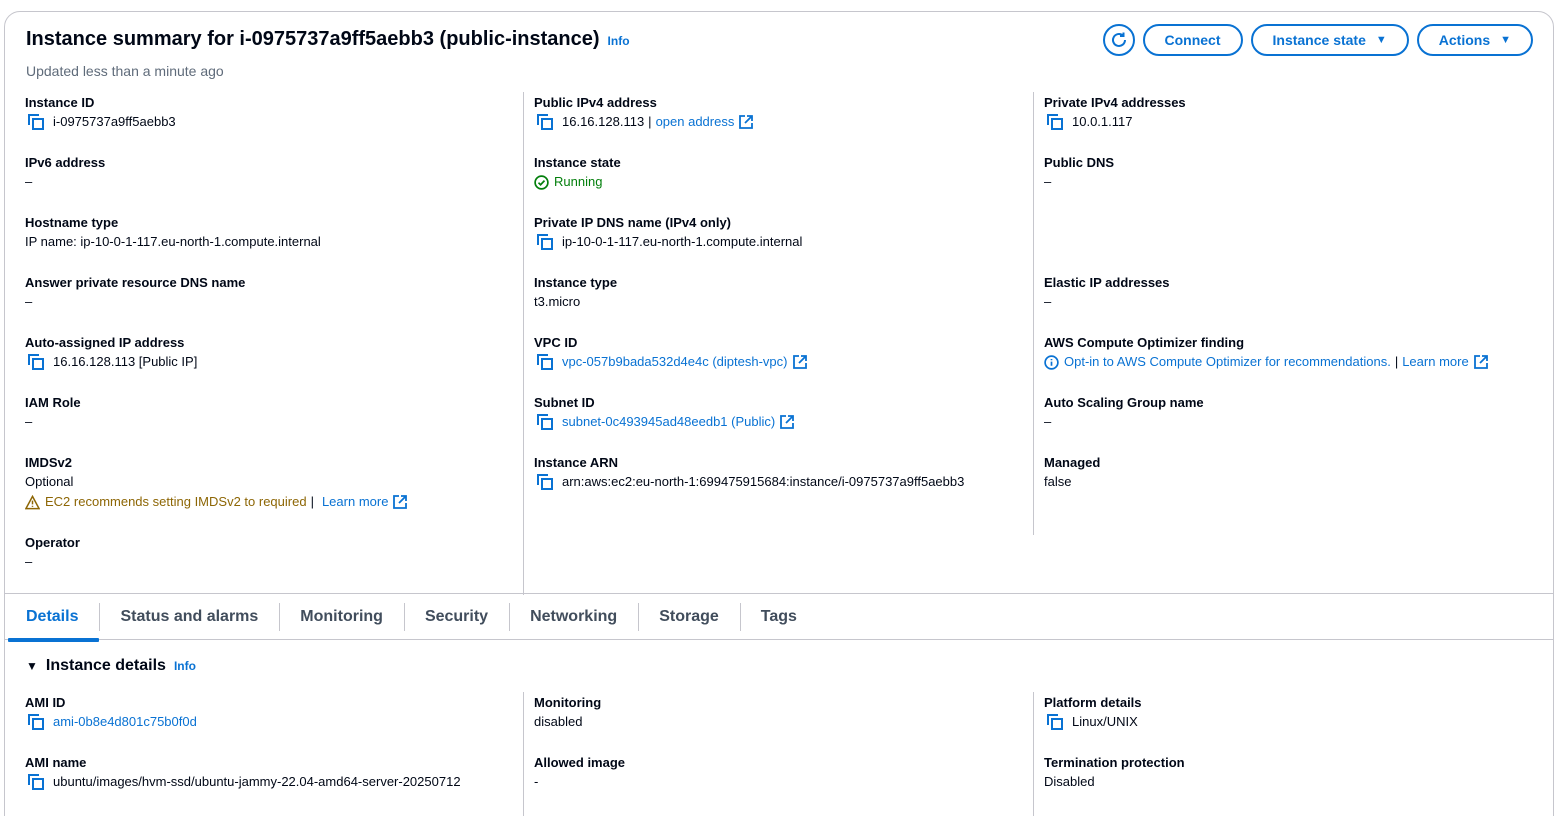  What do you see at coordinates (114, 121) in the screenshot?
I see `field-value: i-0975737a9ff5aebb3` at bounding box center [114, 121].